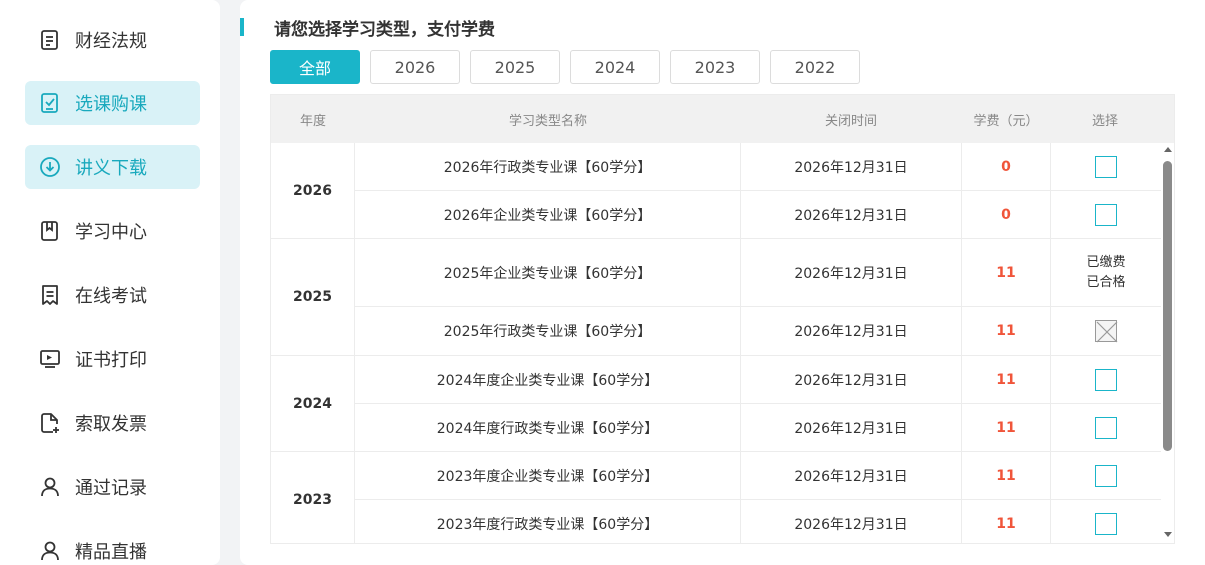 The width and height of the screenshot is (1205, 565). I want to click on course-name: 2025年行政类专业课【60学分】, so click(548, 331).